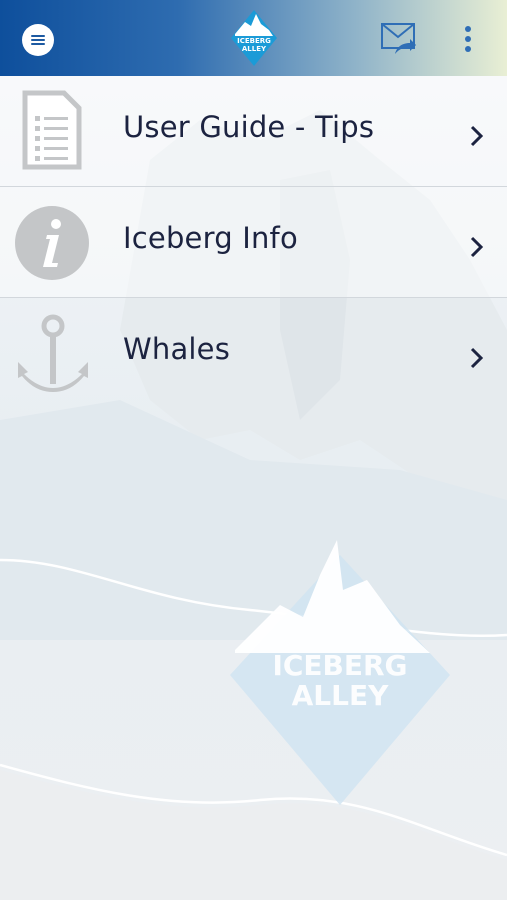 Image resolution: width=507 pixels, height=900 pixels. Describe the element at coordinates (53, 353) in the screenshot. I see `anchor-icon` at that location.